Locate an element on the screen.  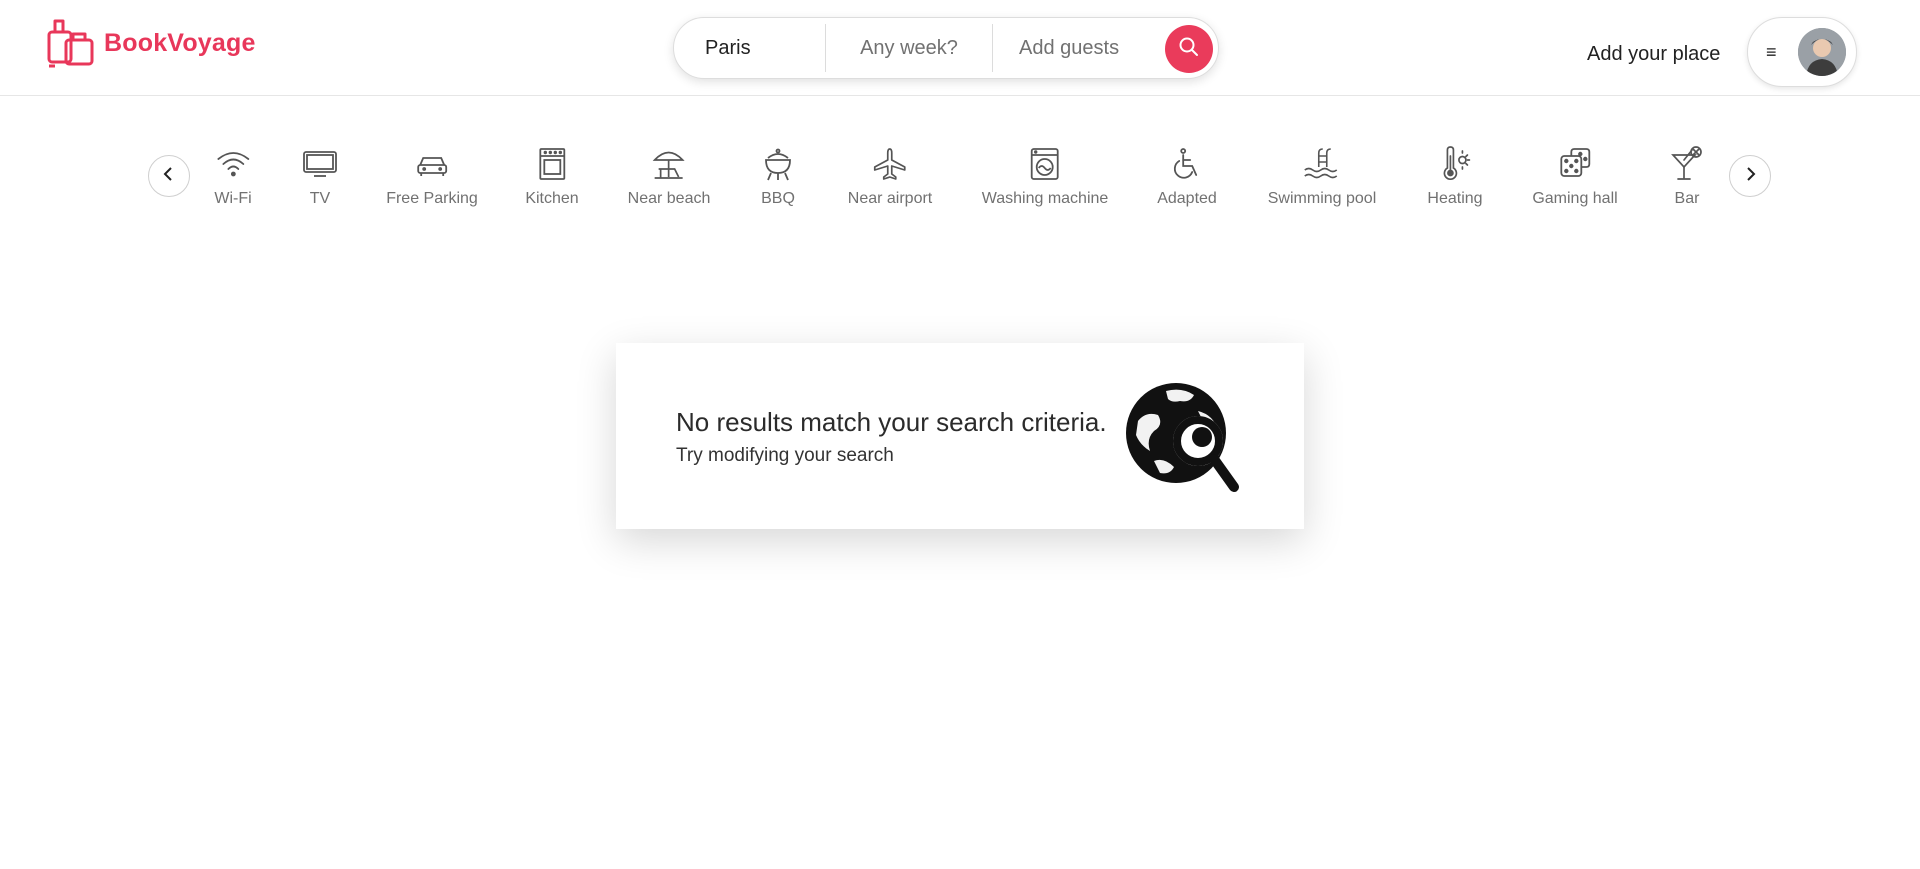
car-icon is located at coordinates (432, 164).